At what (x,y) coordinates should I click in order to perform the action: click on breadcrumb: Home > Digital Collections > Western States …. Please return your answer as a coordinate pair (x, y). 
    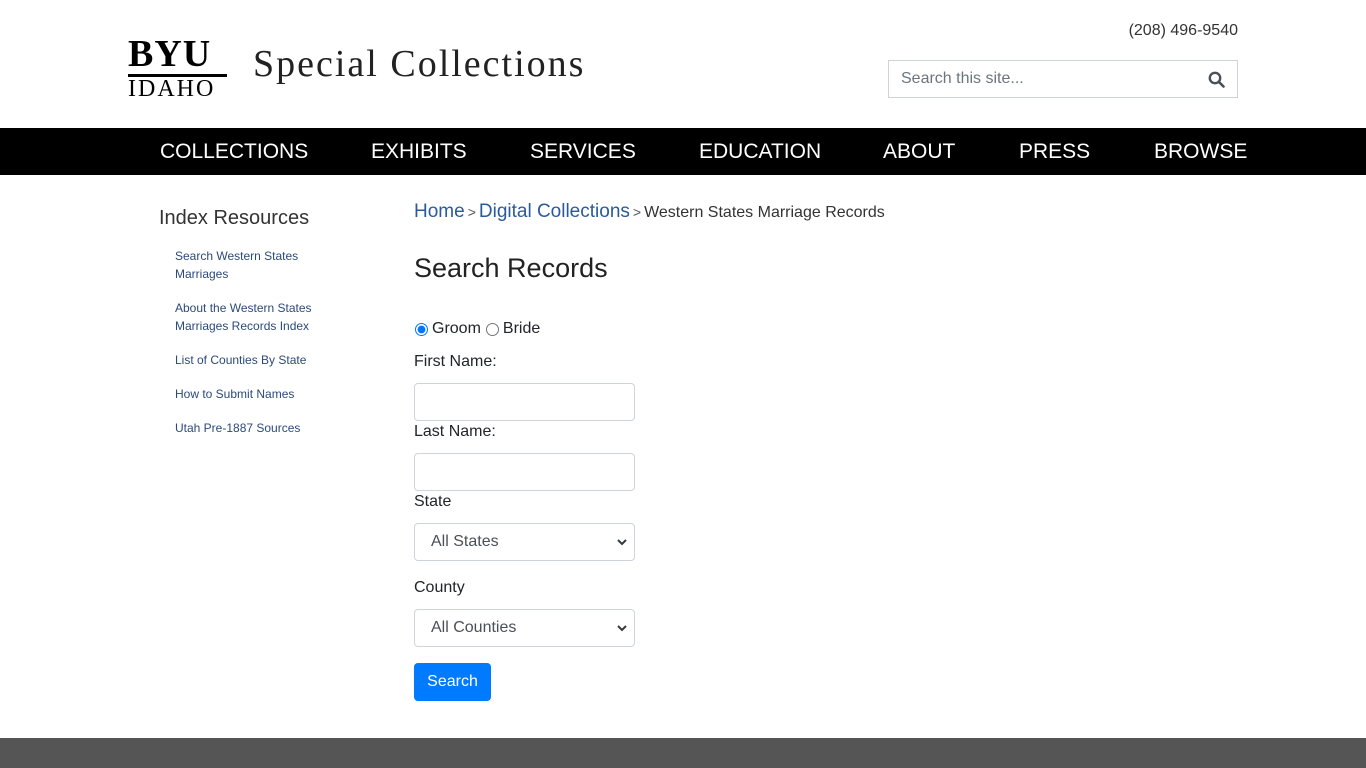
    Looking at the image, I should click on (649, 212).